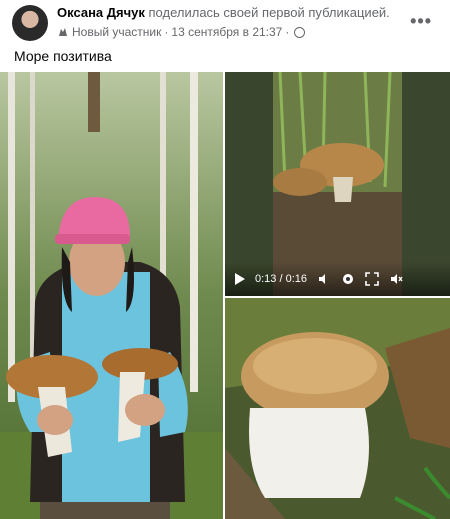  I want to click on badge-icon, so click(63, 32).